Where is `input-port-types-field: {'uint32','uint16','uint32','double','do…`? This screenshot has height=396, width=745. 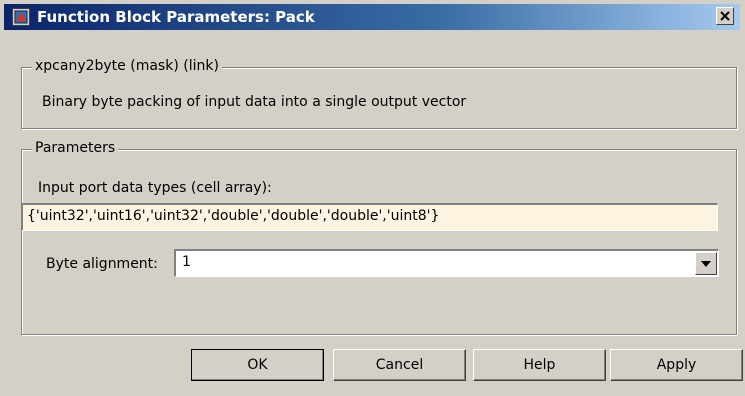 input-port-types-field: {'uint32','uint16','uint32','double','do… is located at coordinates (369, 217).